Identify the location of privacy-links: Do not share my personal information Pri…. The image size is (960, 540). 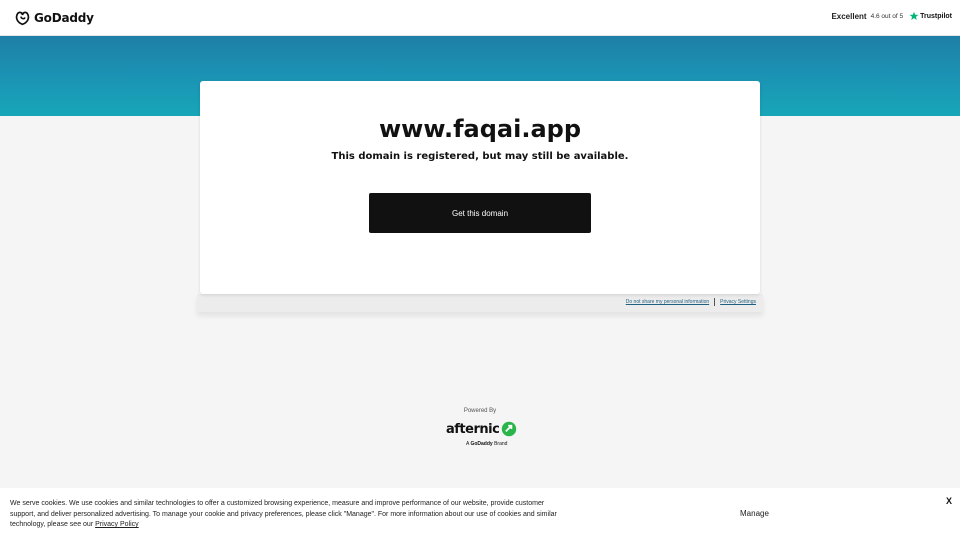
(691, 302).